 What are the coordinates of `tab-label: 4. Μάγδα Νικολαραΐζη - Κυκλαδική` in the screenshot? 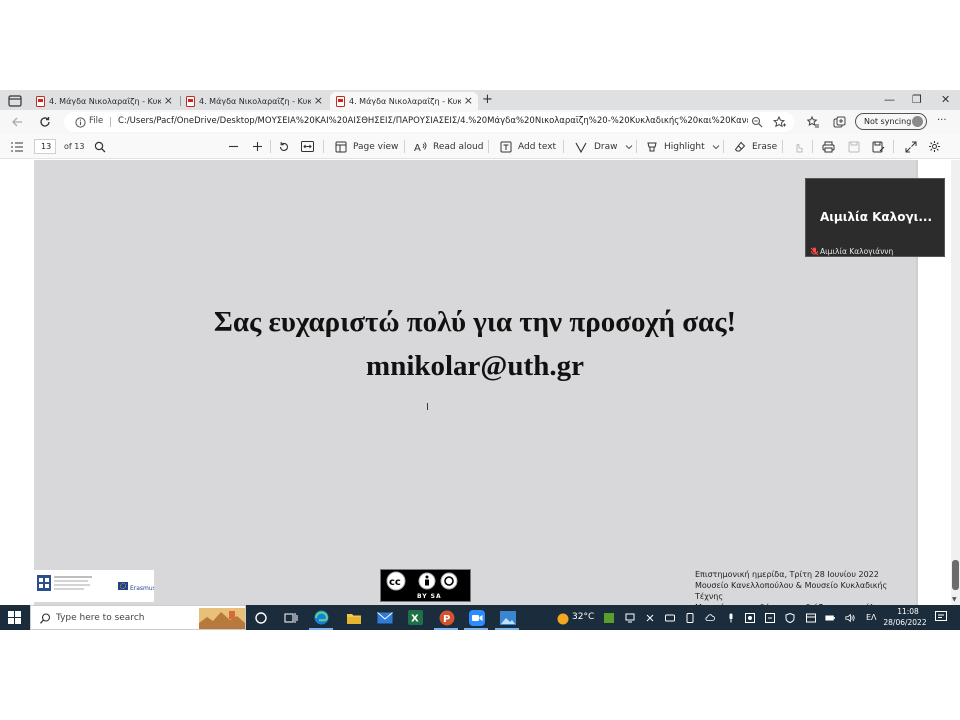 It's located at (255, 101).